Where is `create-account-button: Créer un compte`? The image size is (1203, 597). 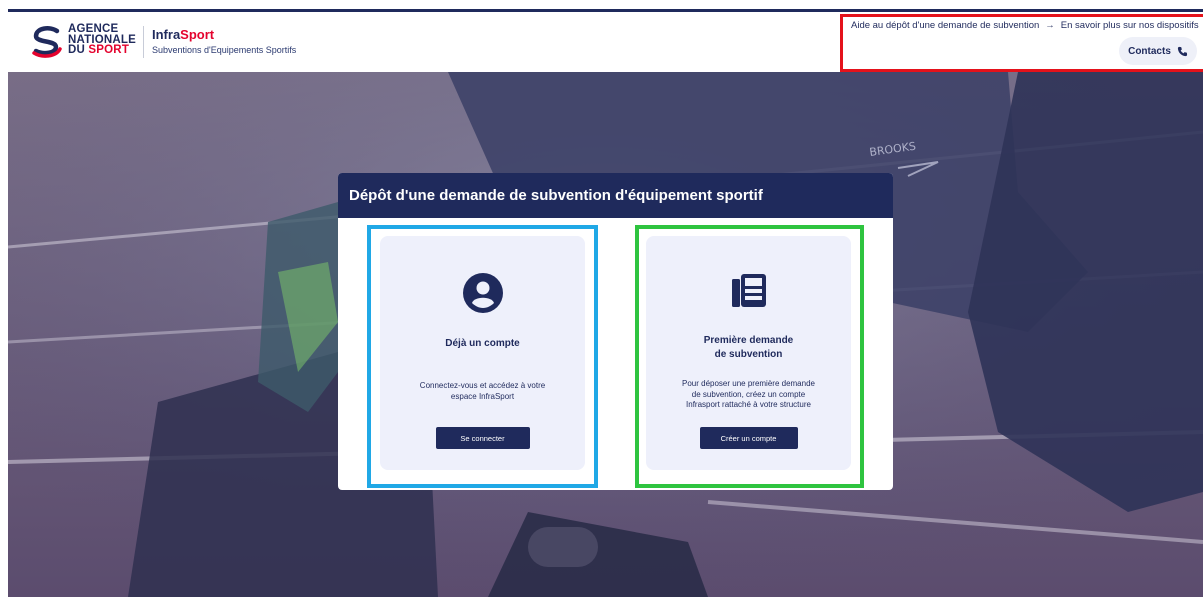 create-account-button: Créer un compte is located at coordinates (748, 438).